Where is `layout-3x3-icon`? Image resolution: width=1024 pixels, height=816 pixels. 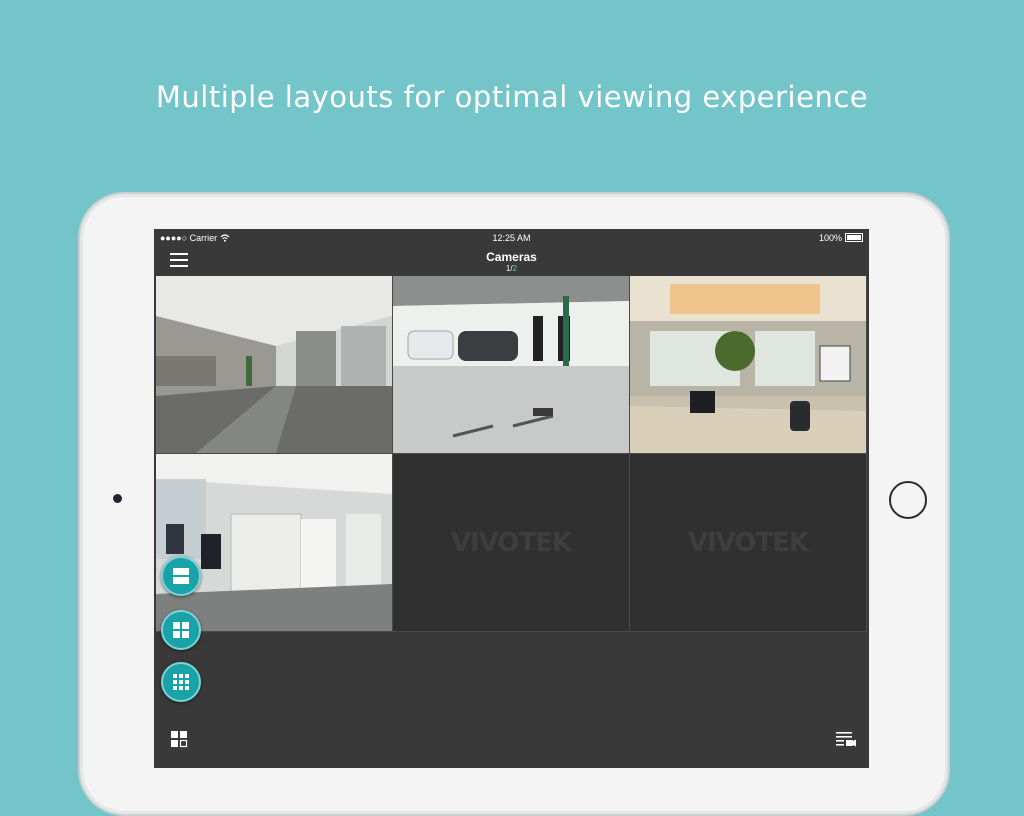 layout-3x3-icon is located at coordinates (181, 682).